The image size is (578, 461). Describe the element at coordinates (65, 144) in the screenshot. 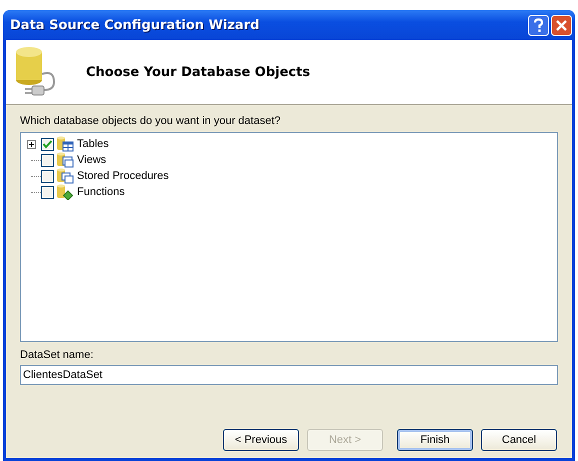

I see `database-table-icon` at that location.